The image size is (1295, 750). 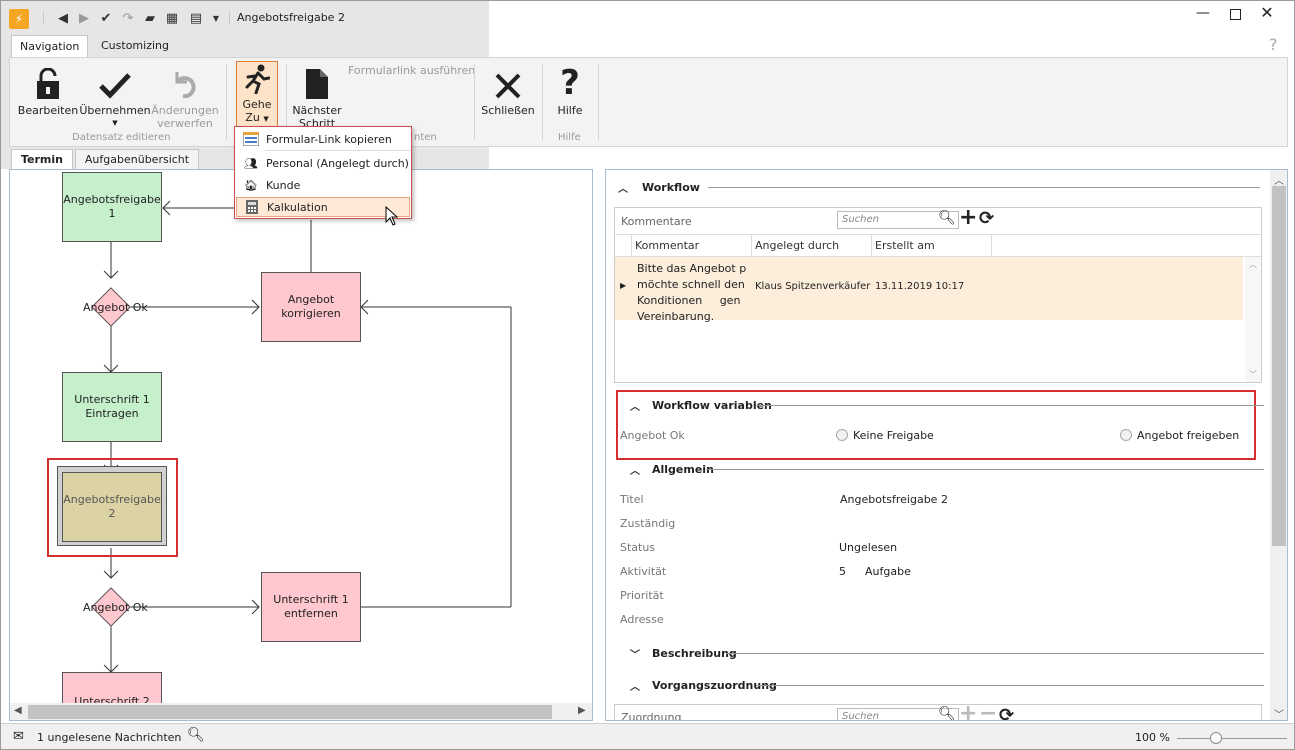 What do you see at coordinates (311, 607) in the screenshot?
I see `node-unterschrift-1-entfernen: Unterschrift 1 entfernen` at bounding box center [311, 607].